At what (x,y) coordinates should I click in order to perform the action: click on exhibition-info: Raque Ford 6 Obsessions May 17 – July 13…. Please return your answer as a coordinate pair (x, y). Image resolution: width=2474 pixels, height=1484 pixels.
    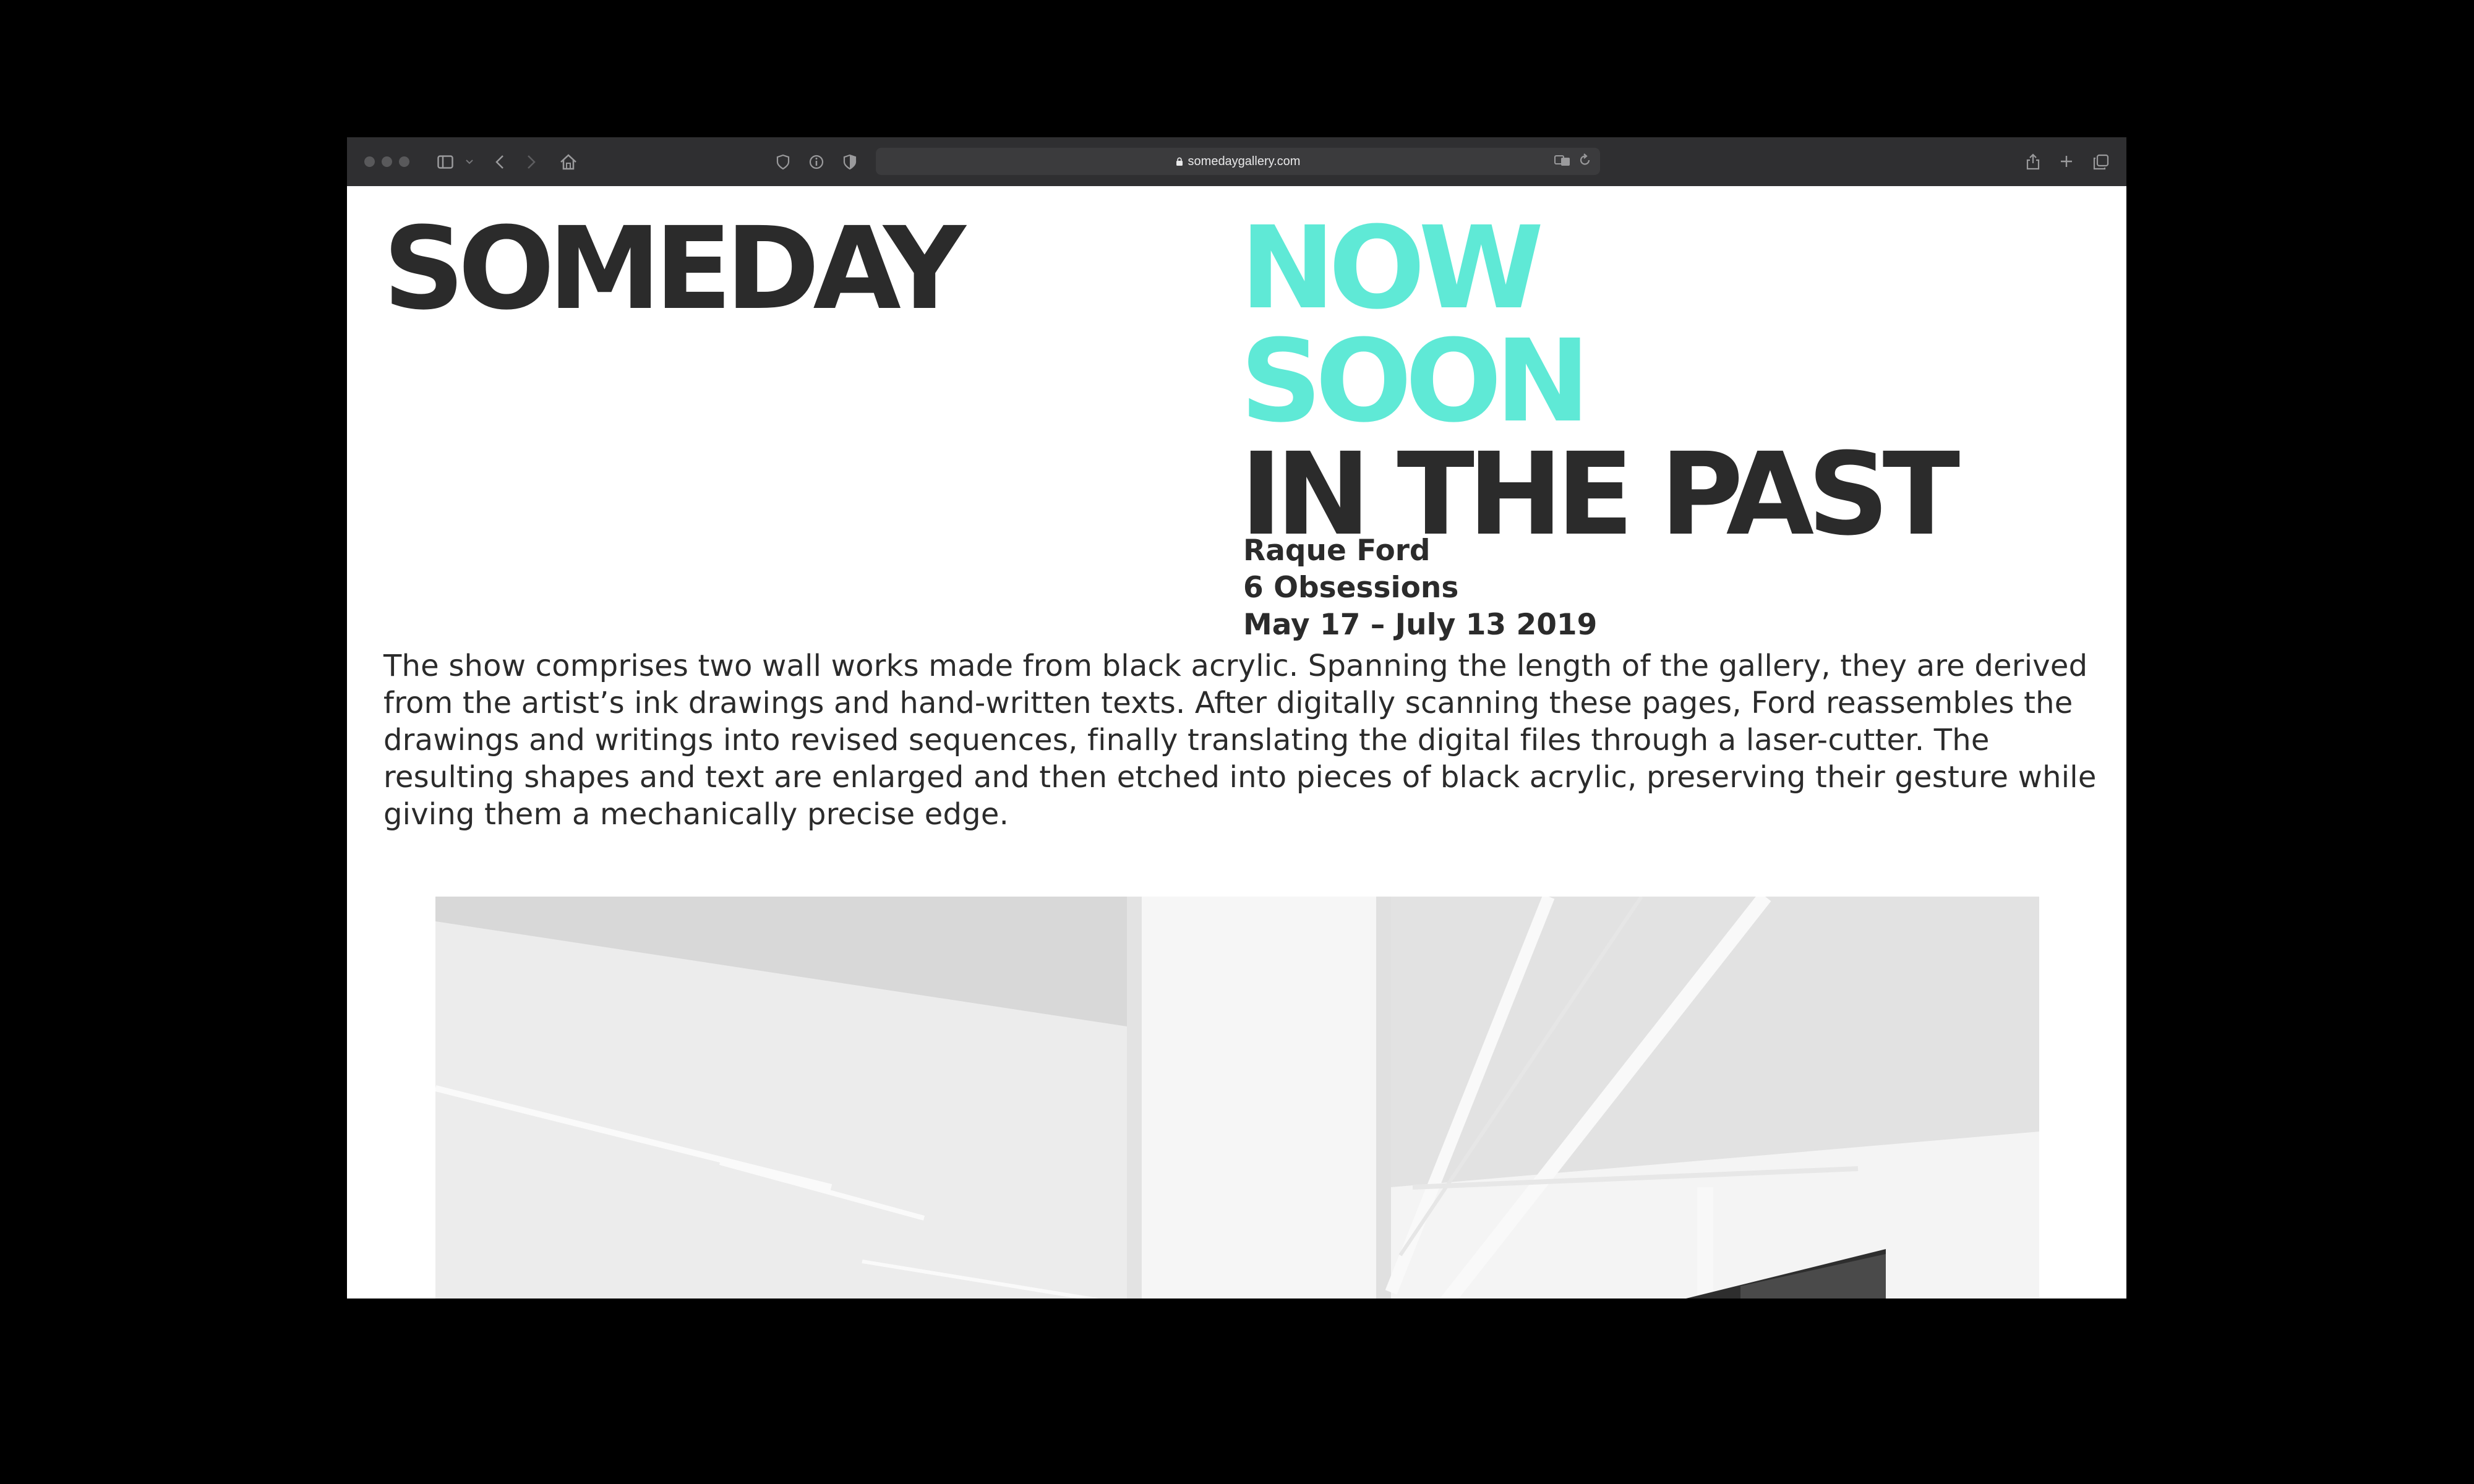
    Looking at the image, I should click on (1420, 588).